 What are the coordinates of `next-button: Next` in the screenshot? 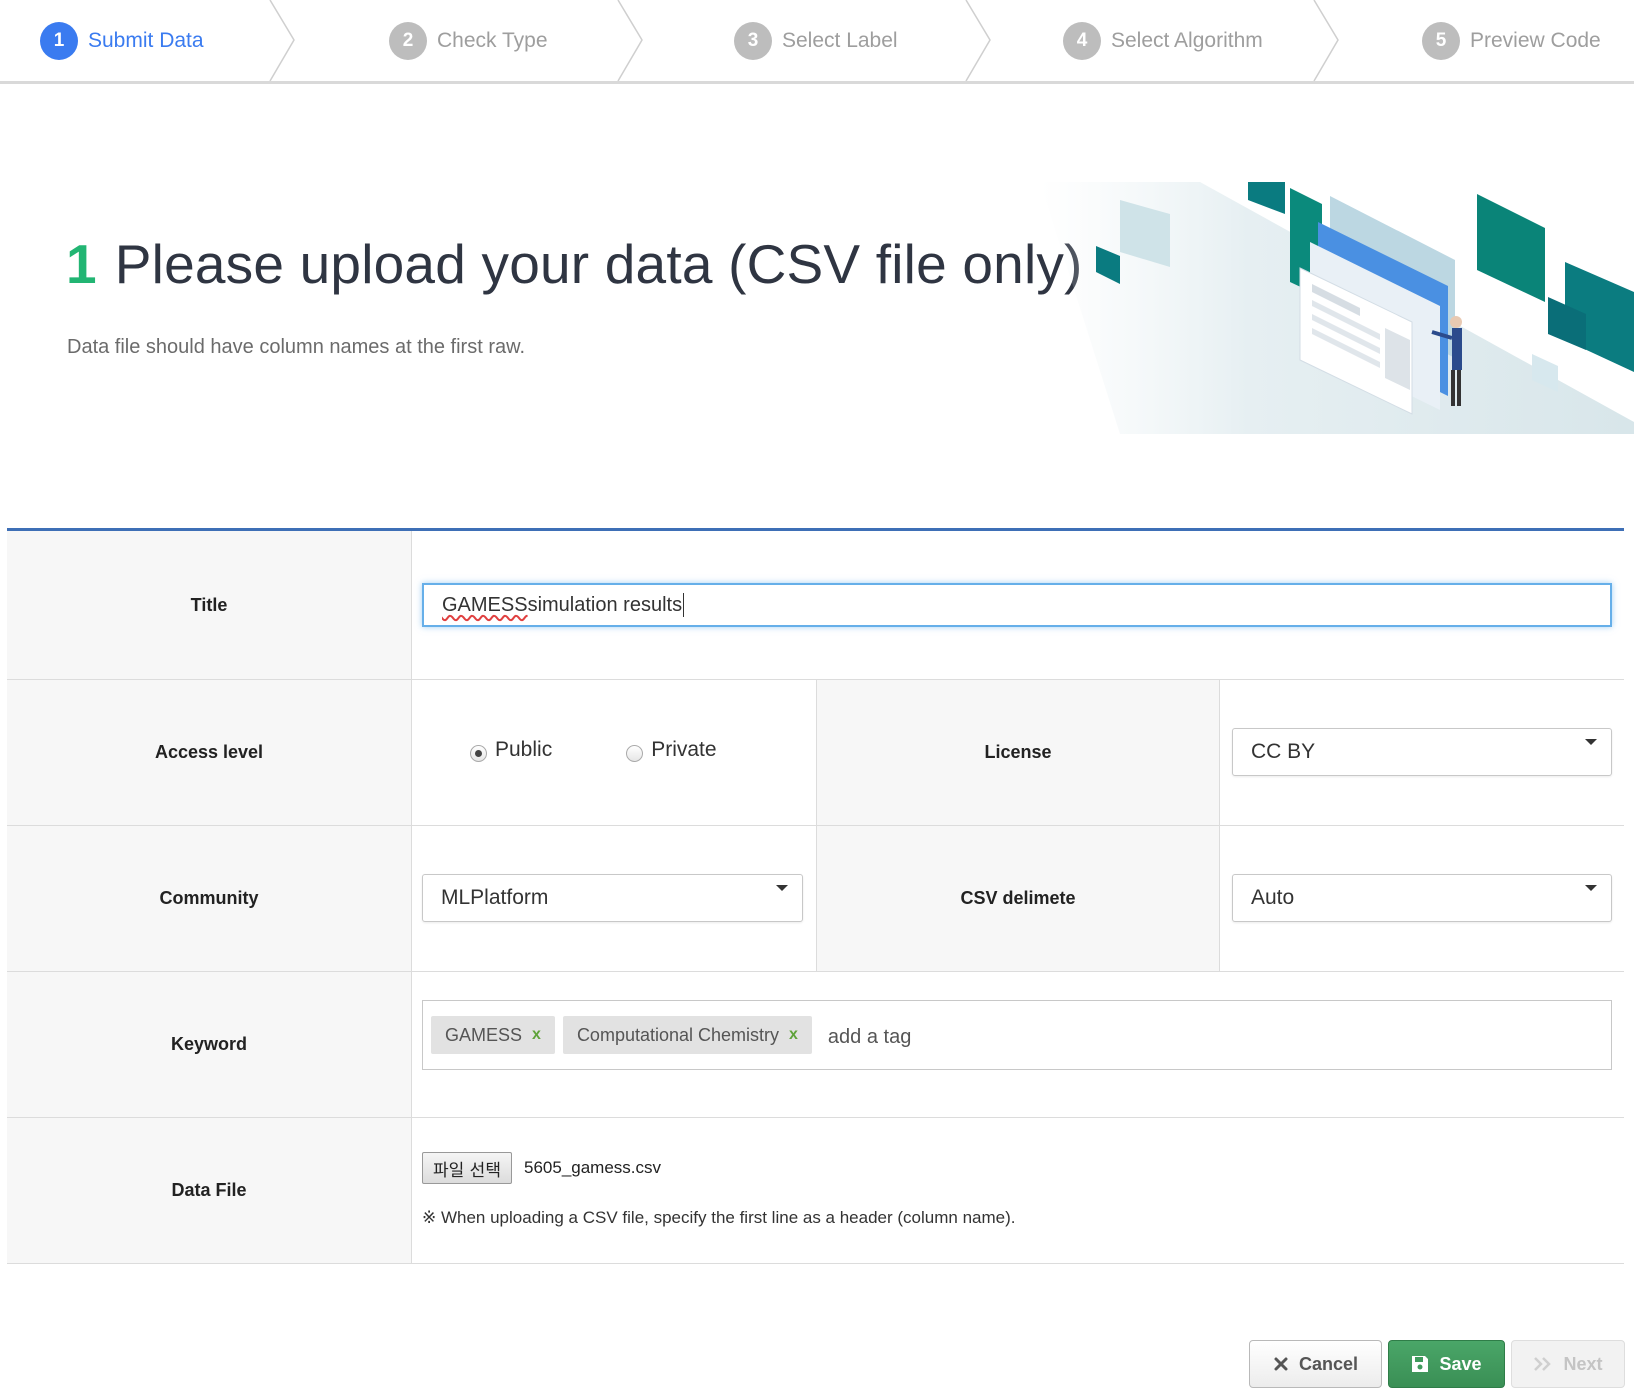 It's located at (1568, 1364).